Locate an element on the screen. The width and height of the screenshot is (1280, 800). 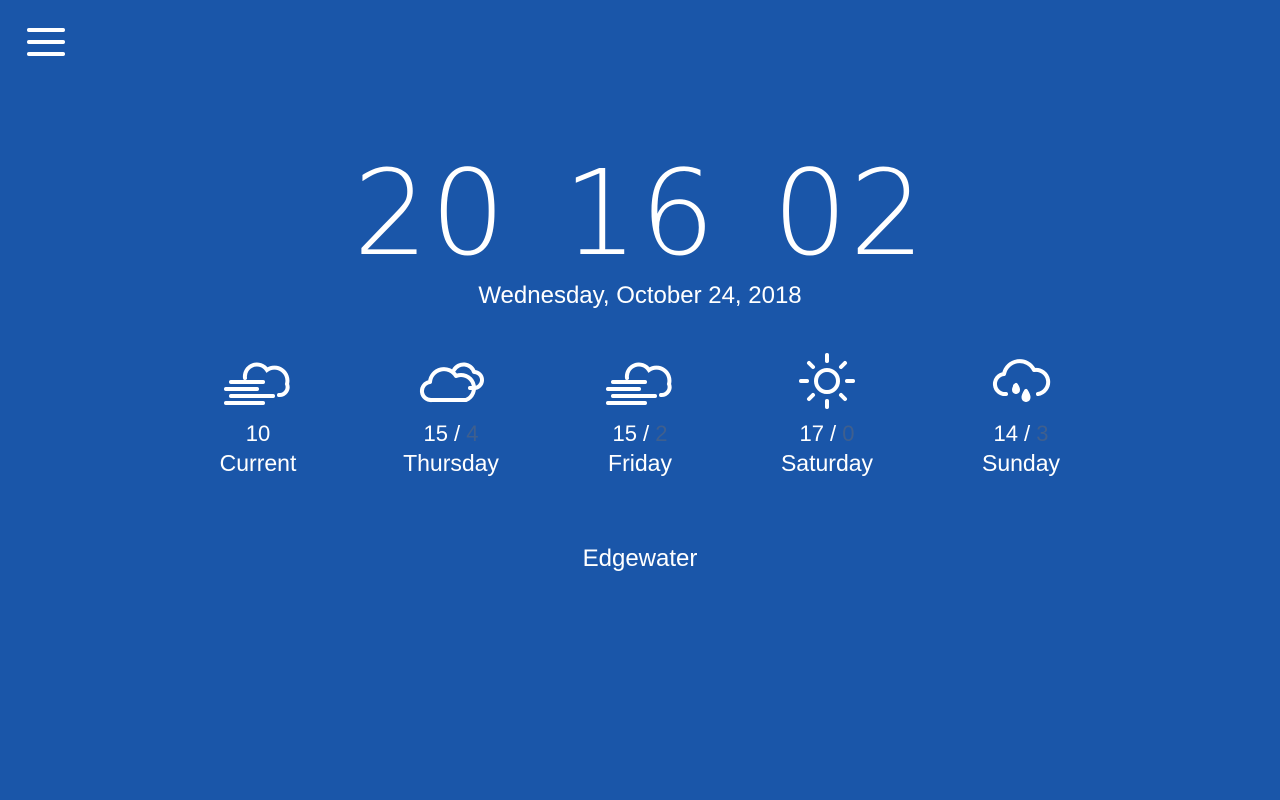
forecast-item-saturday: 17 / 0 Saturday is located at coordinates (827, 414).